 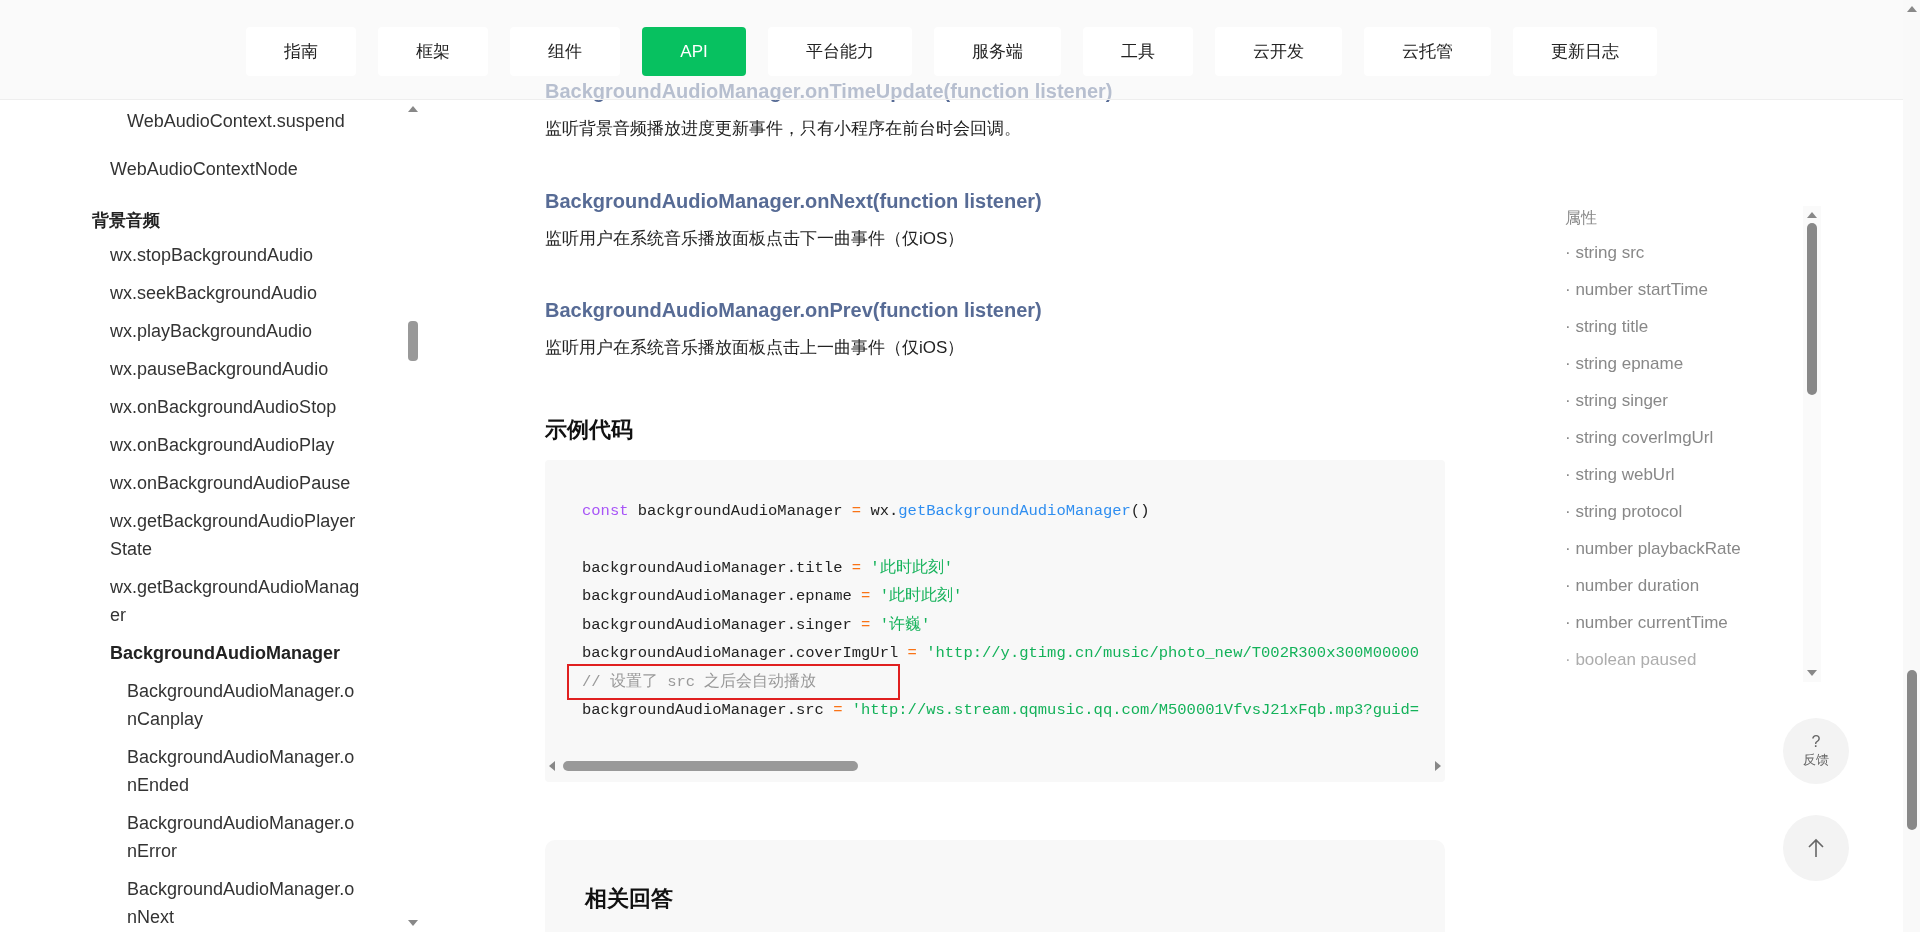 What do you see at coordinates (202, 121) in the screenshot?
I see `sidebar-item: WebAudioContext.suspend` at bounding box center [202, 121].